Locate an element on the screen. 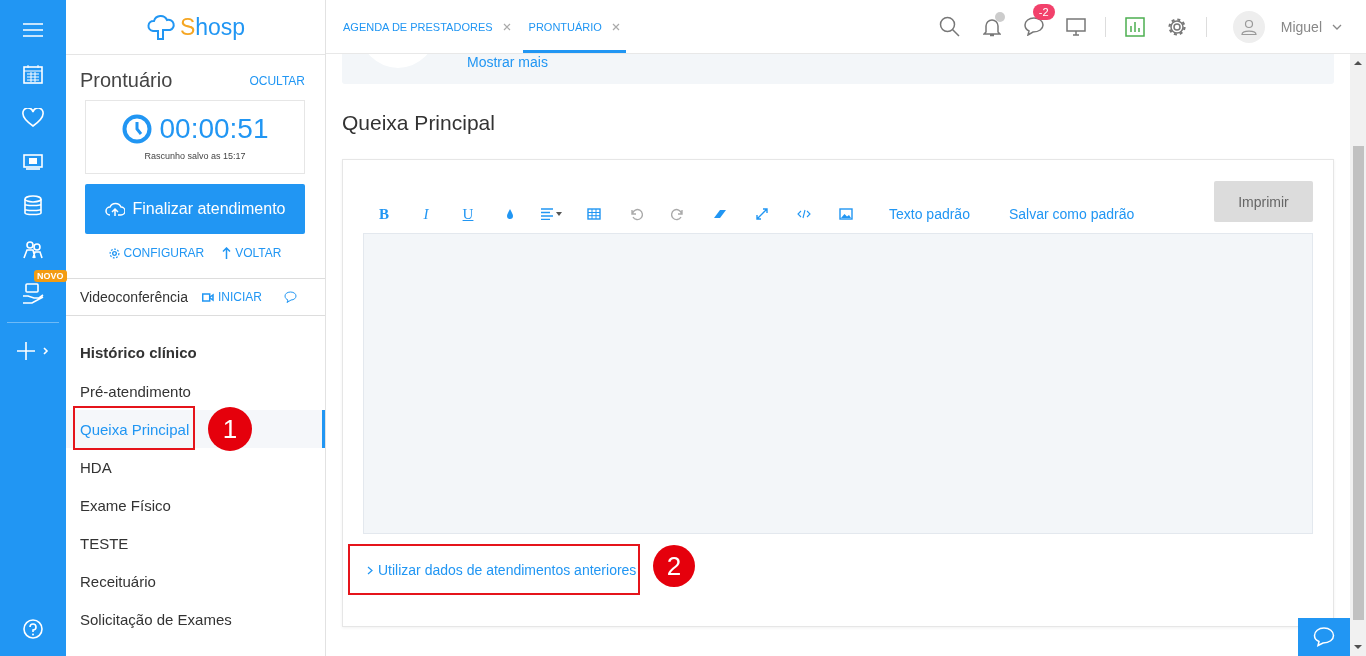 This screenshot has width=1366, height=656. add-icon is located at coordinates (33, 351).